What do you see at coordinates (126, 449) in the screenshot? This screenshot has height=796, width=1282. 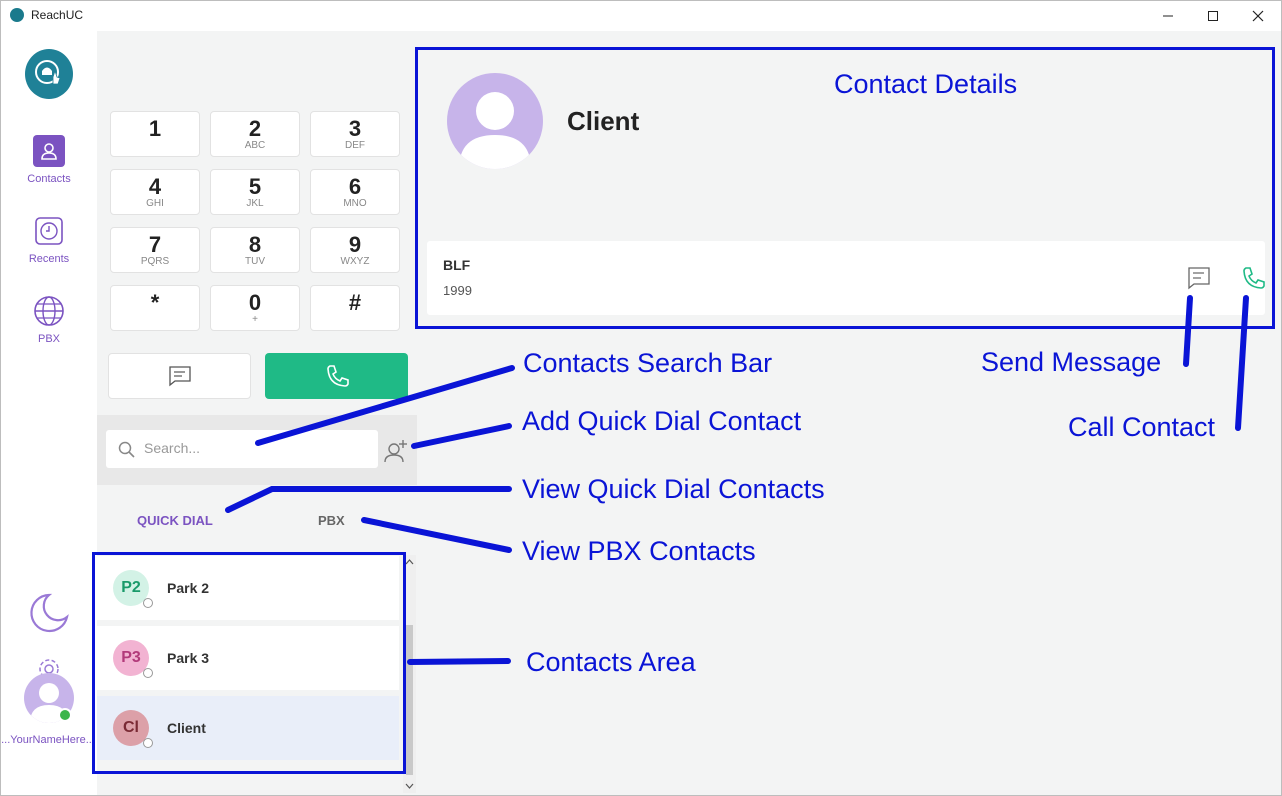 I see `search-icon` at bounding box center [126, 449].